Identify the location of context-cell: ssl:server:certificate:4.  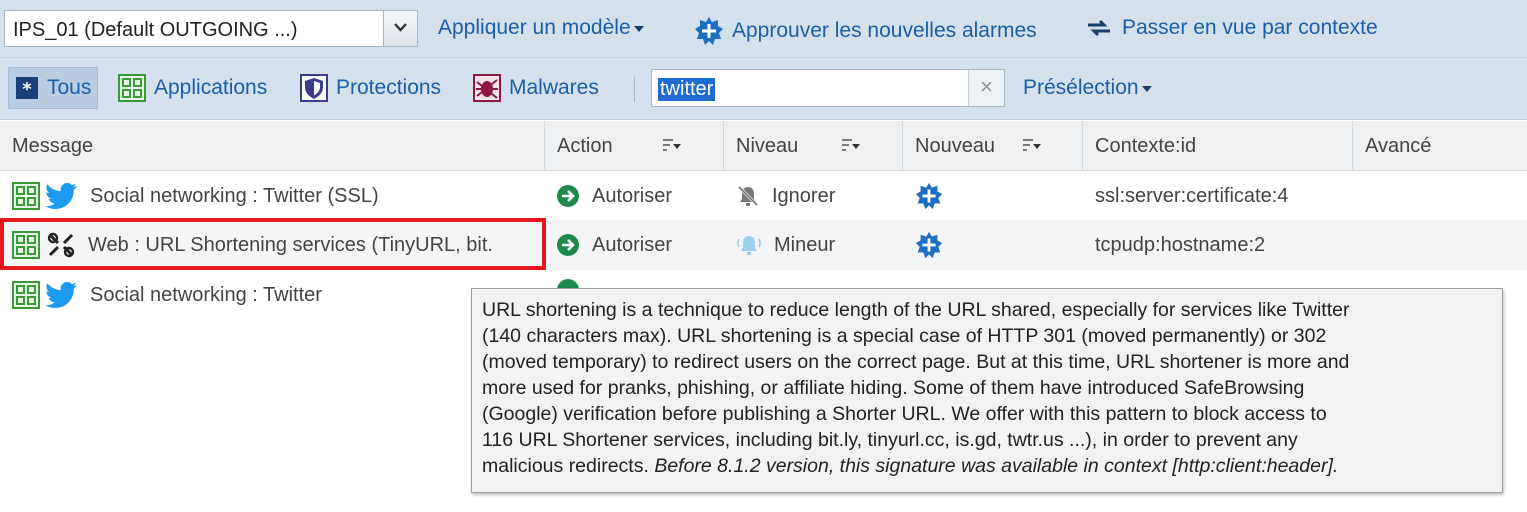
(1222, 196).